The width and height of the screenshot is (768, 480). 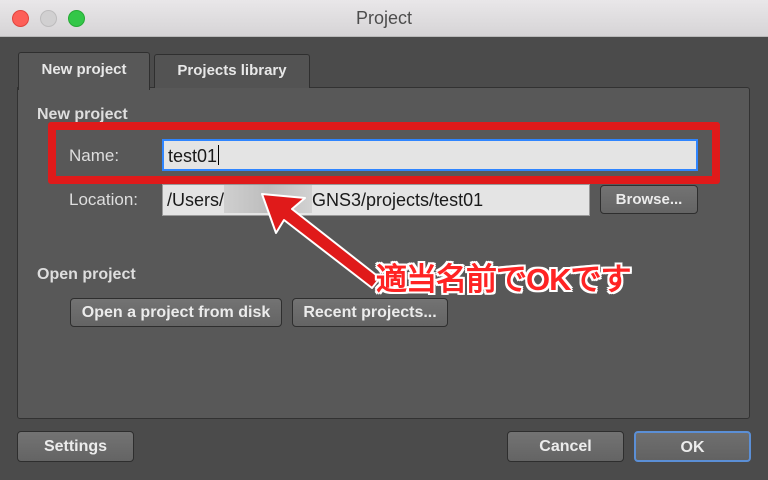 I want to click on annotation-arrow, so click(x=321, y=241).